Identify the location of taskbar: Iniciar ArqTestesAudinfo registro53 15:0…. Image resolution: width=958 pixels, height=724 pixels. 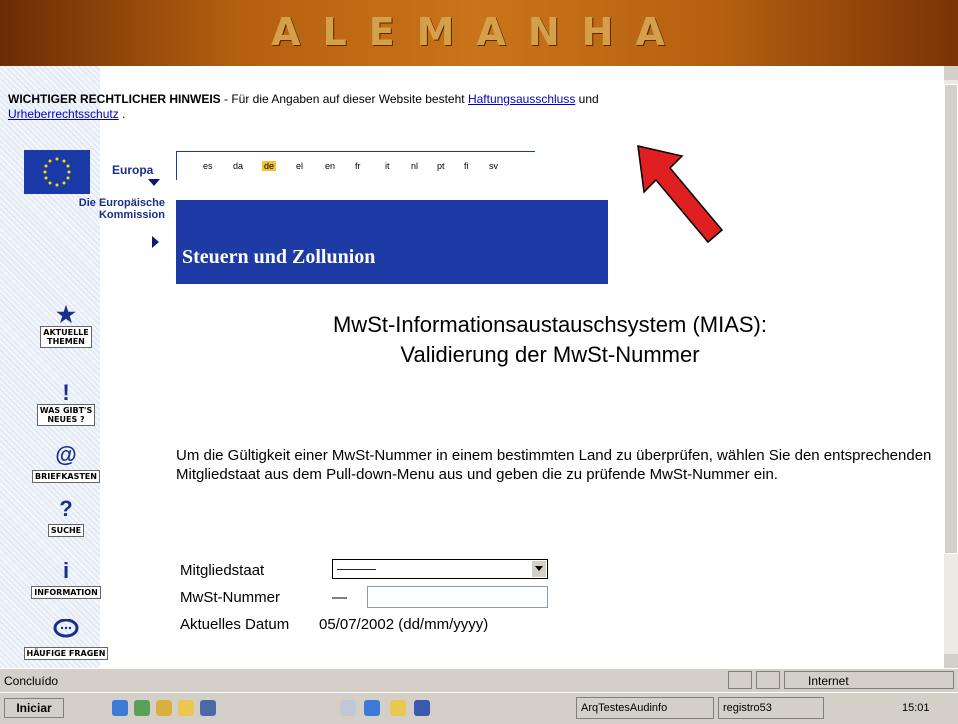
(479, 708).